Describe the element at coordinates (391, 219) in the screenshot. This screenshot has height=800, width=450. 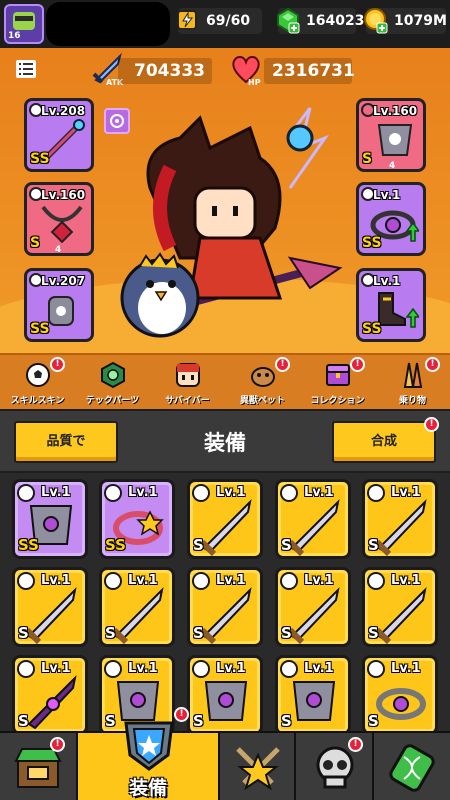
I see `slot-belt: Lv.1 SS` at that location.